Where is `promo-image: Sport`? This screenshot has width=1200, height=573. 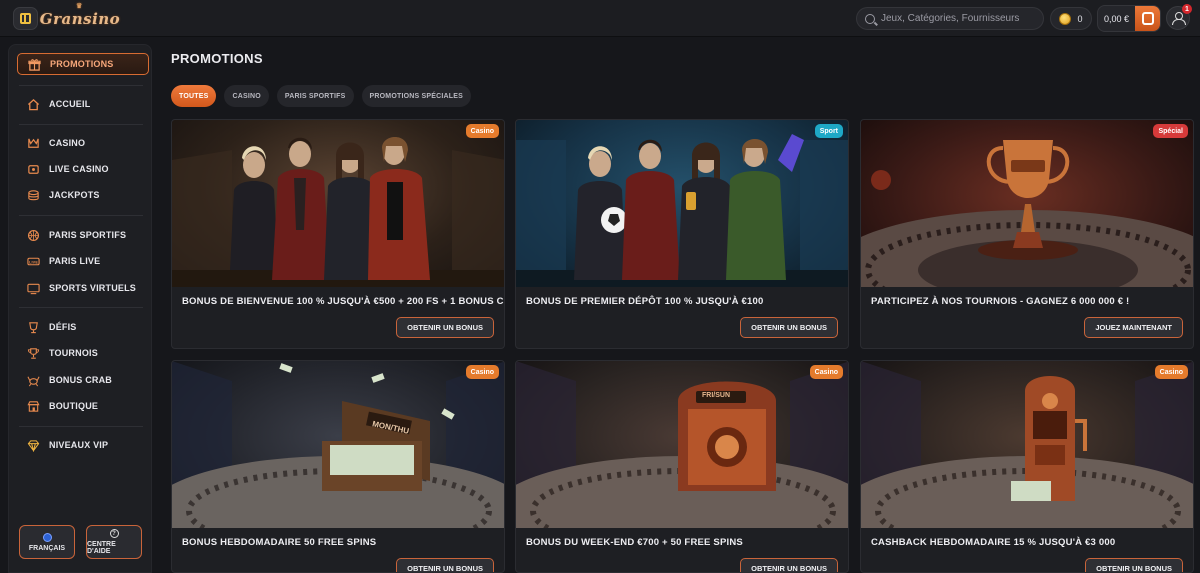
promo-image: Sport is located at coordinates (682, 203).